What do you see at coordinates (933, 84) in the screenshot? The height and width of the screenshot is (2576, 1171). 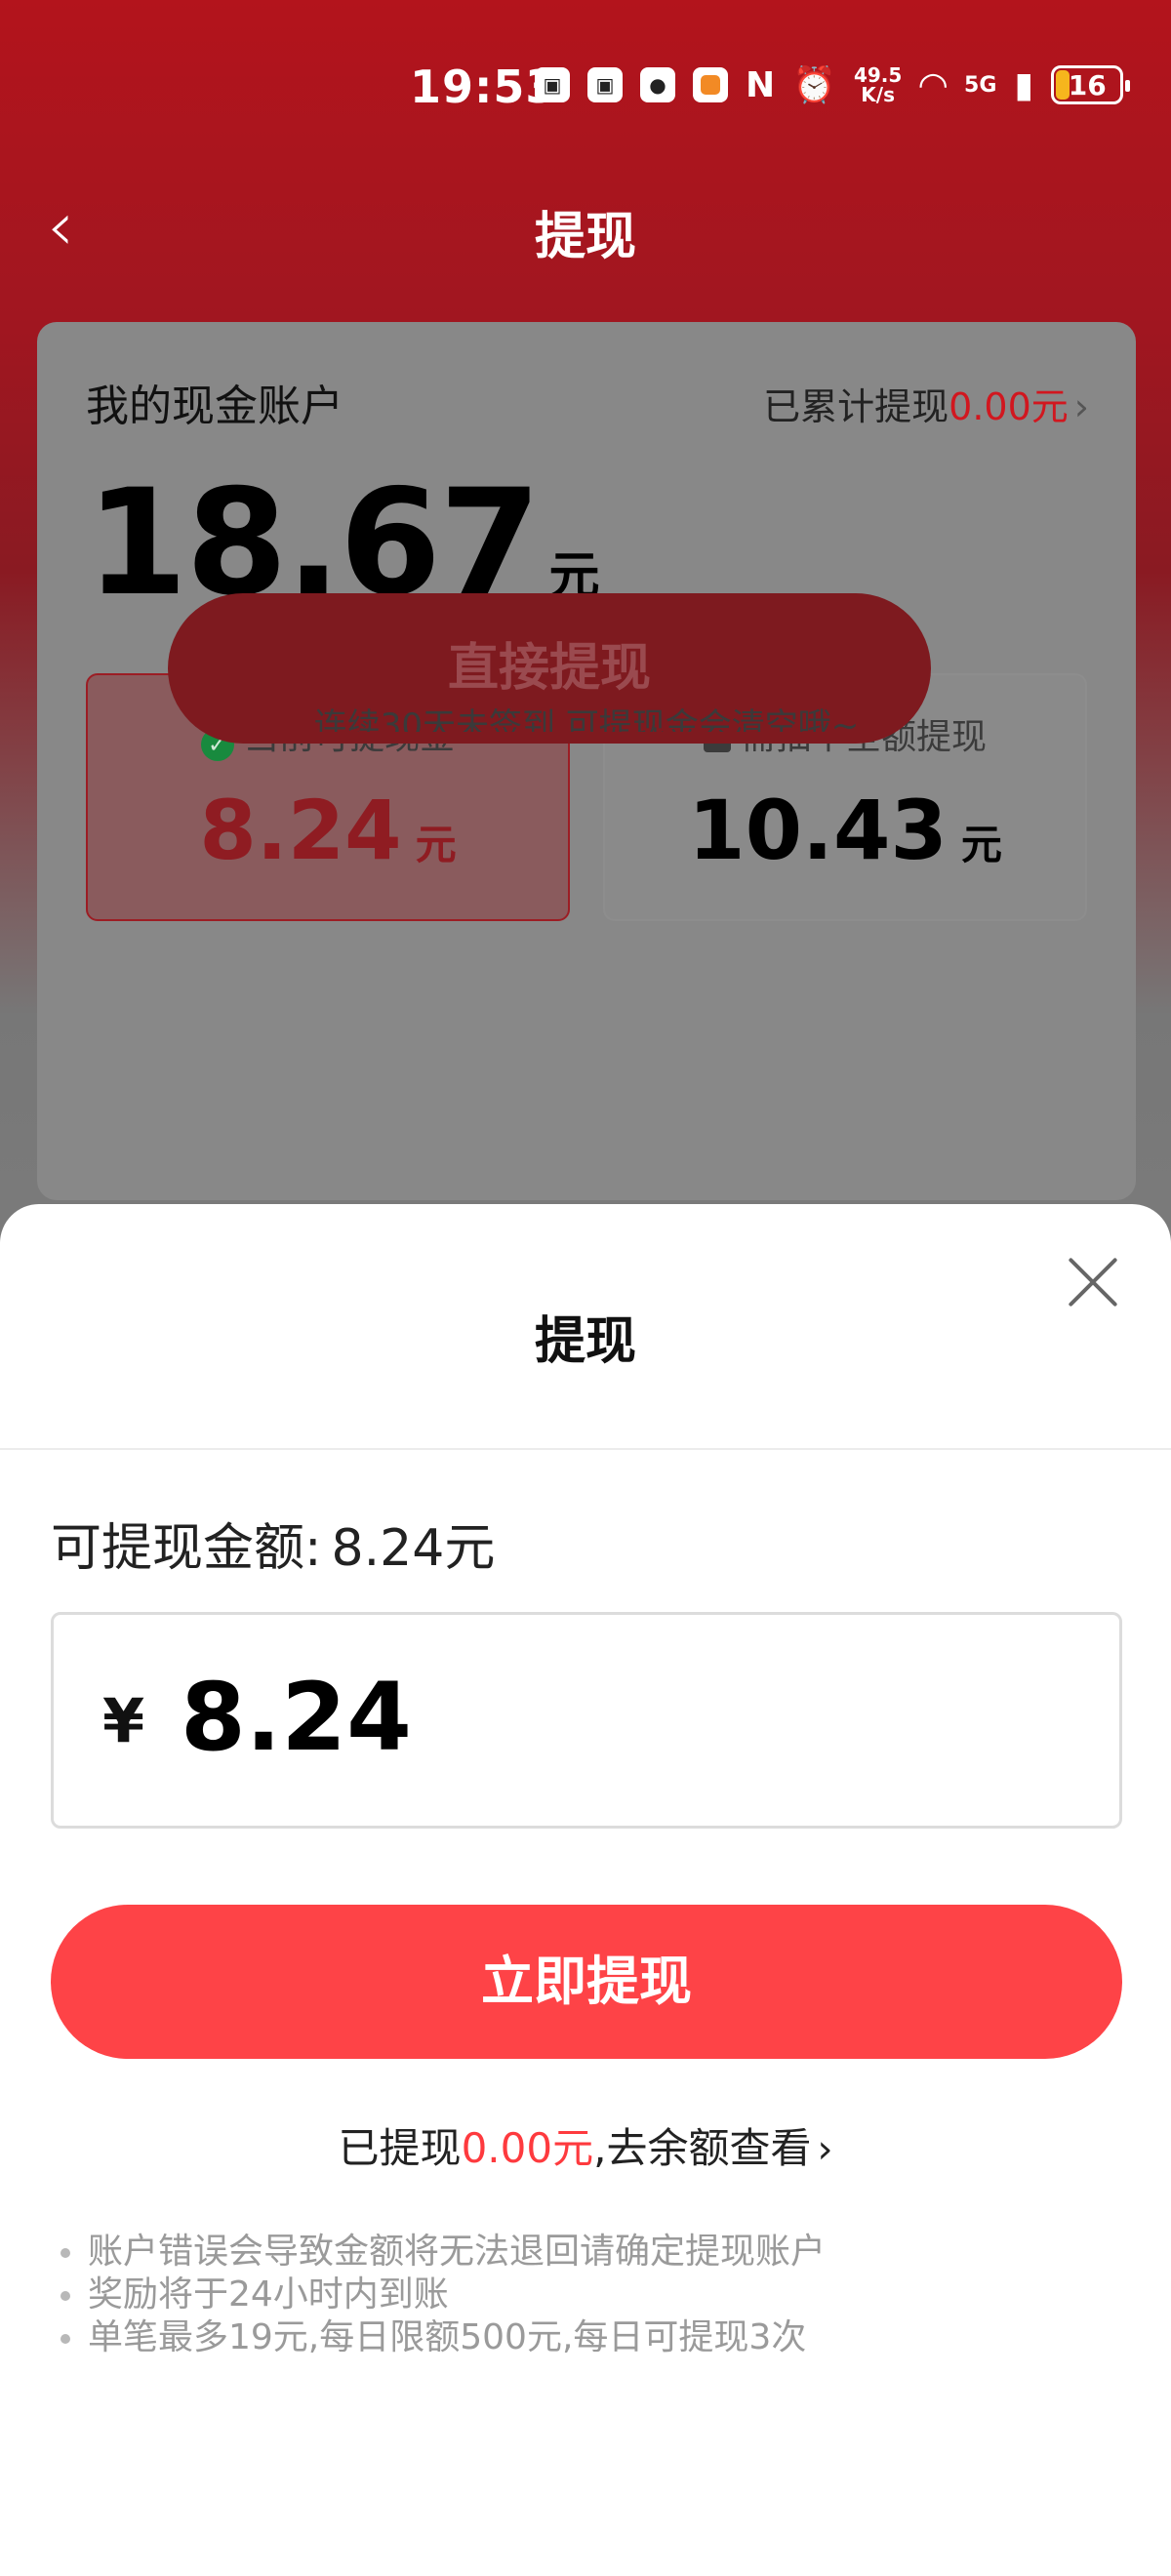 I see `wifi-icon: ◠` at bounding box center [933, 84].